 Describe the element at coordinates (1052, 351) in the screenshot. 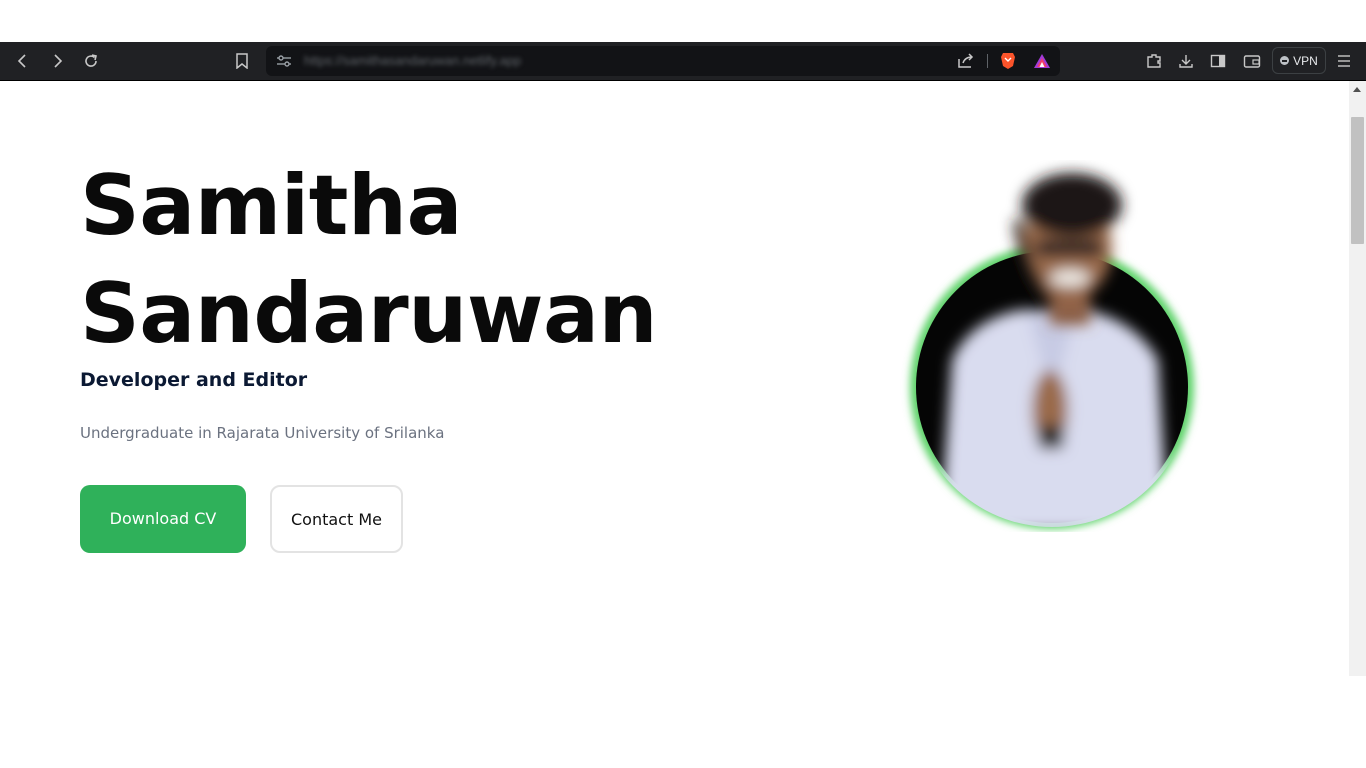

I see `profile-photo-illustration` at that location.